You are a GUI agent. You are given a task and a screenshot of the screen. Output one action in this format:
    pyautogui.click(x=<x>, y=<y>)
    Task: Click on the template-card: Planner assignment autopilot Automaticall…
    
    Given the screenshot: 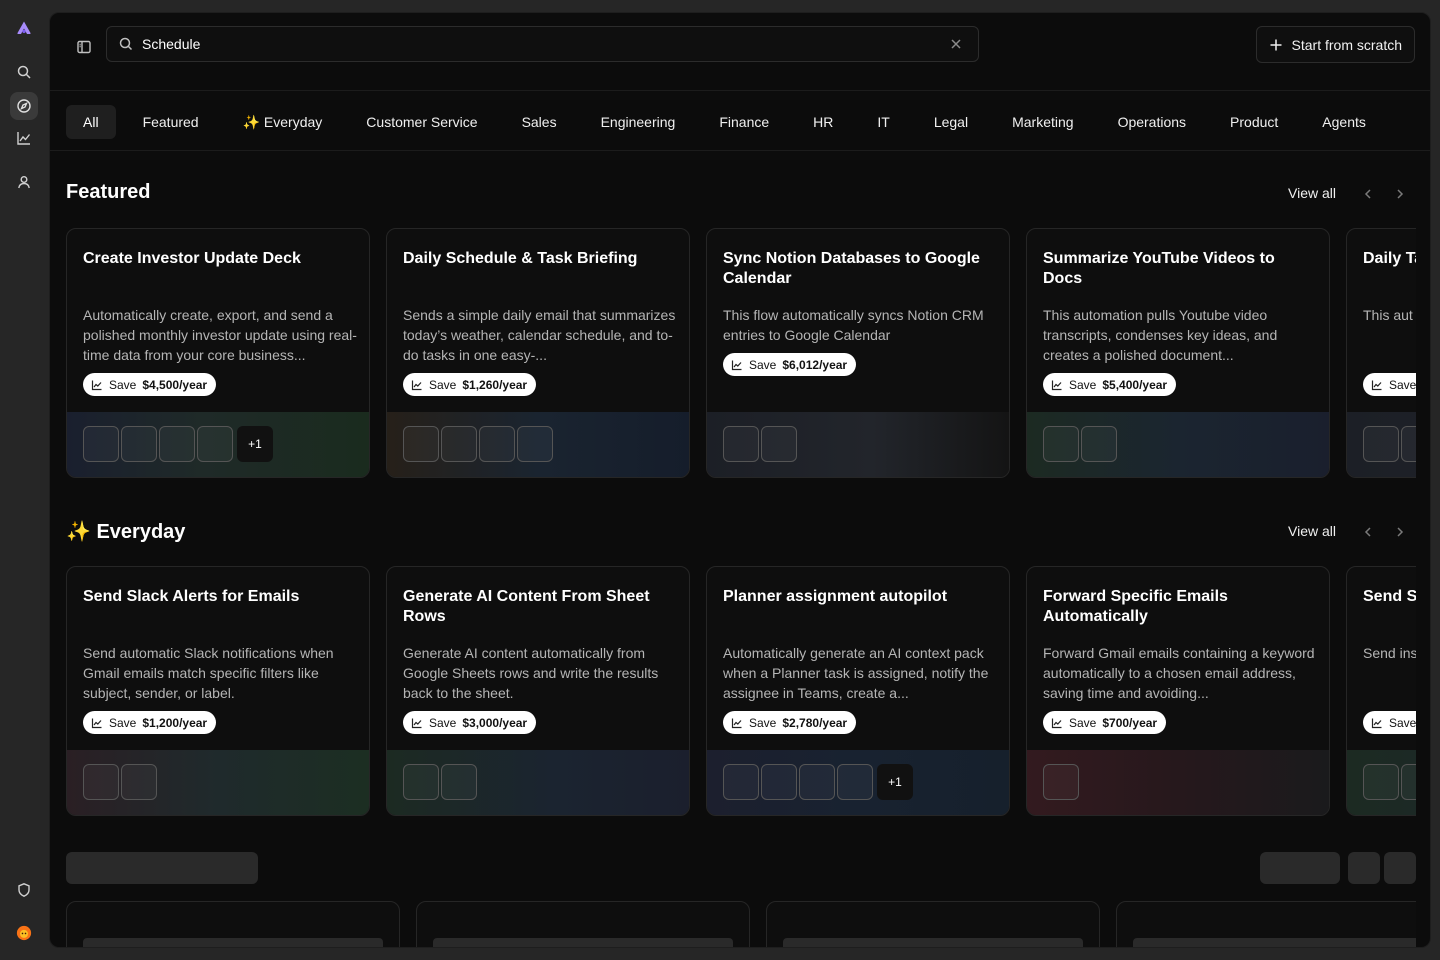 What is the action you would take?
    pyautogui.click(x=858, y=691)
    